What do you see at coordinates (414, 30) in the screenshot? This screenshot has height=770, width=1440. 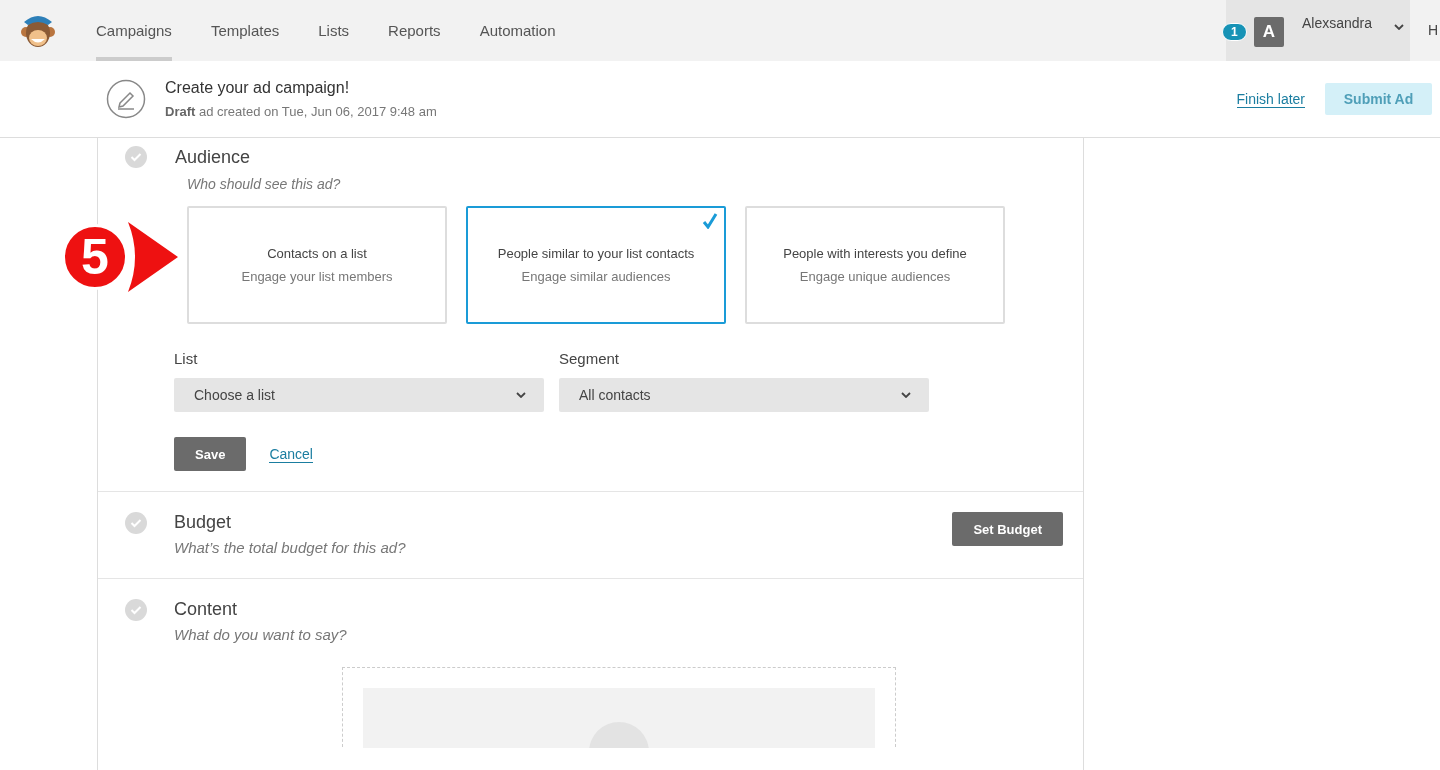 I see `nav-tab: Reports` at bounding box center [414, 30].